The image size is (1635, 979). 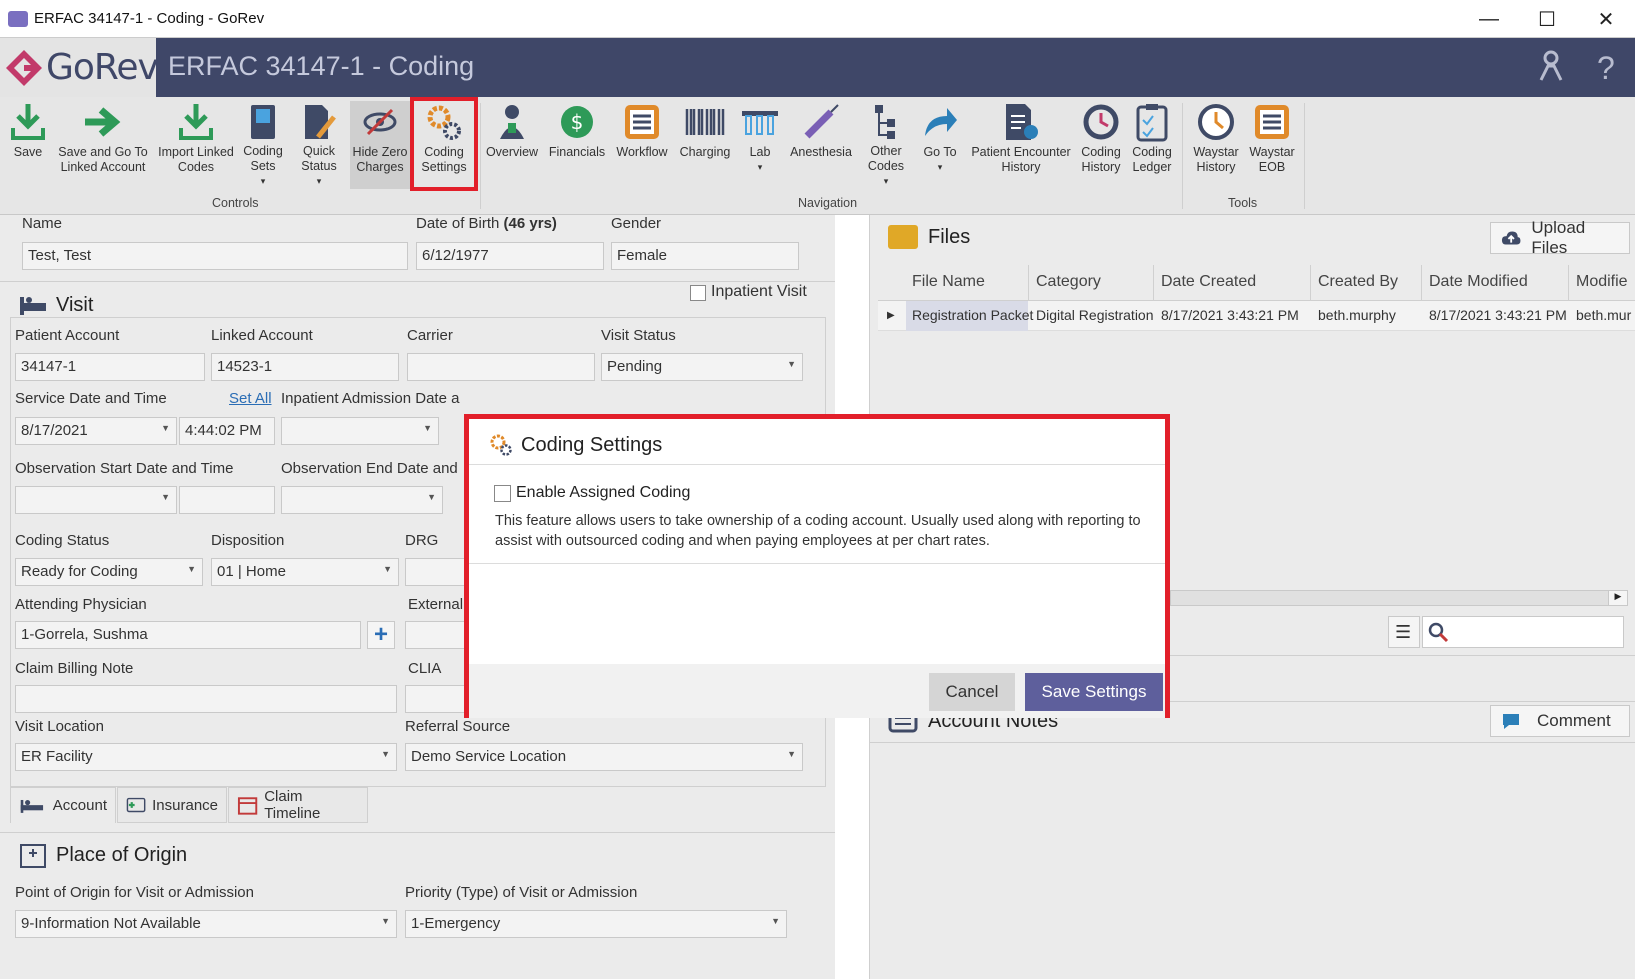 What do you see at coordinates (486, 223) in the screenshot?
I see `dob-label: Date of Birth (46 yrs)` at bounding box center [486, 223].